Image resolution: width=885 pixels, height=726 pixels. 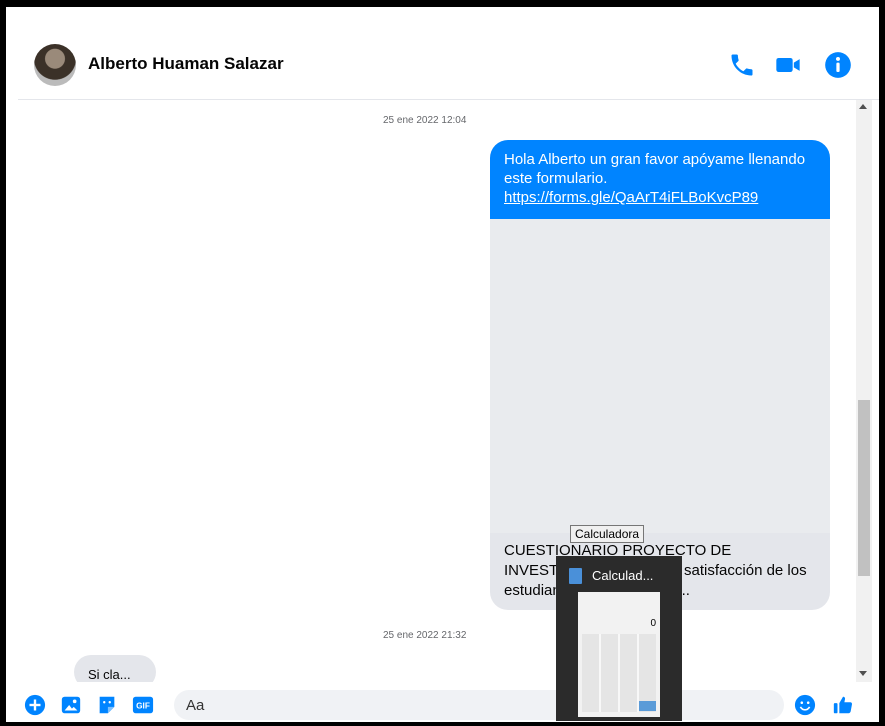 What do you see at coordinates (788, 65) in the screenshot?
I see `video-icon` at bounding box center [788, 65].